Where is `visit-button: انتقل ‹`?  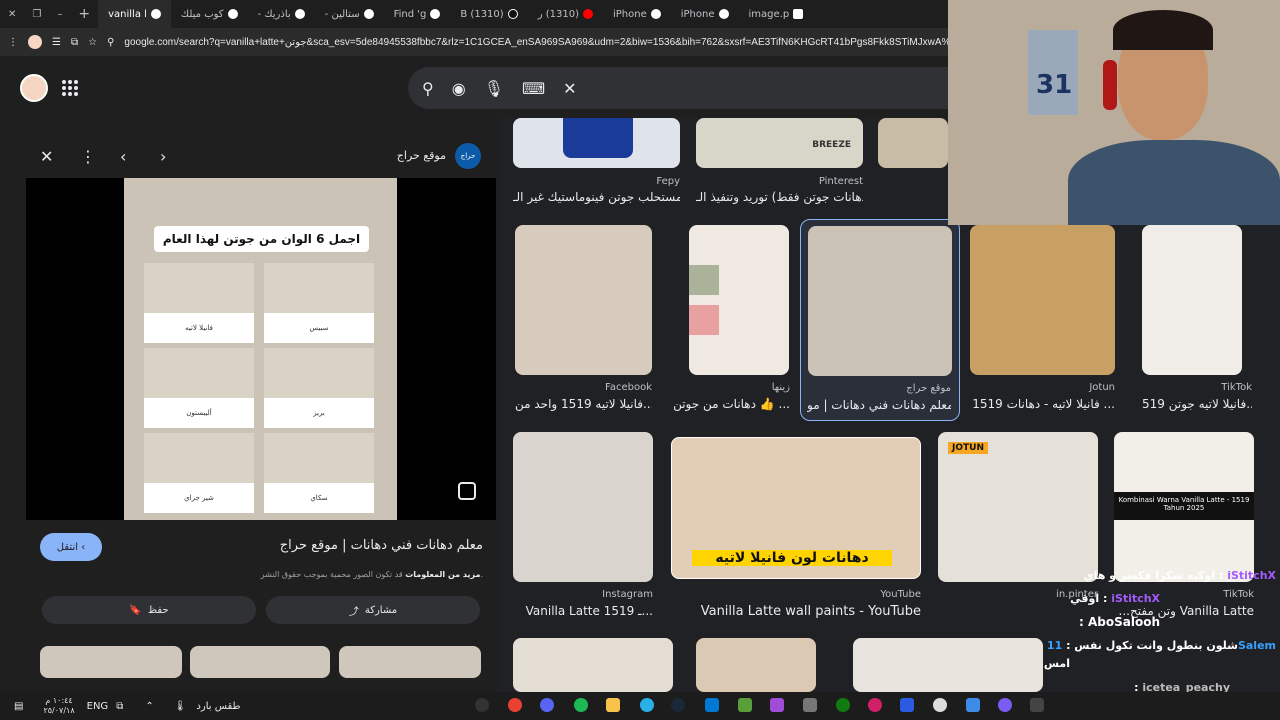 visit-button: انتقل ‹ is located at coordinates (71, 547).